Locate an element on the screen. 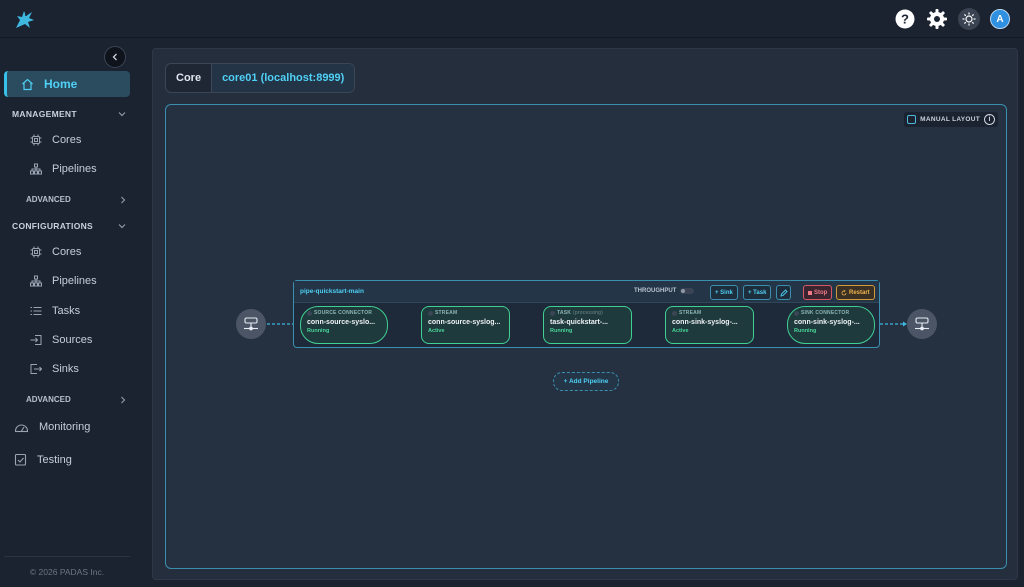  section-title: CONFIGURATIONS is located at coordinates (53, 226).